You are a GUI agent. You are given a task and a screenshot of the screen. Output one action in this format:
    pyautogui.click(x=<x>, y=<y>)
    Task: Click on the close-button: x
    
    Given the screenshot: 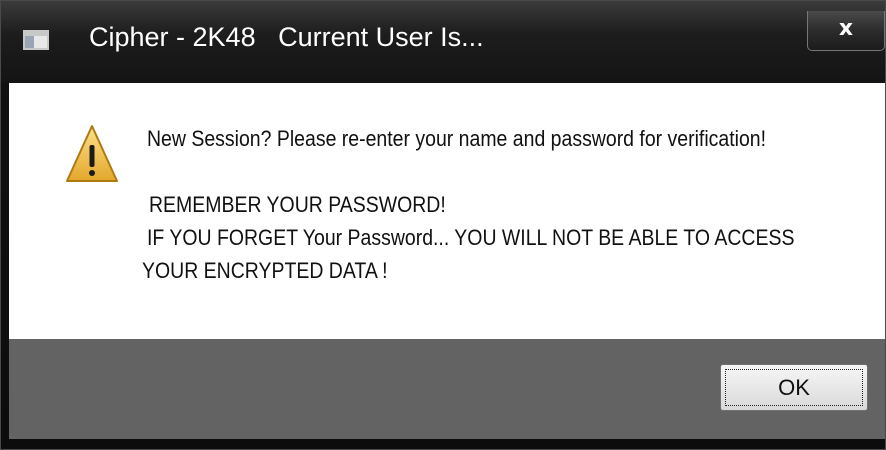 What is the action you would take?
    pyautogui.click(x=846, y=31)
    